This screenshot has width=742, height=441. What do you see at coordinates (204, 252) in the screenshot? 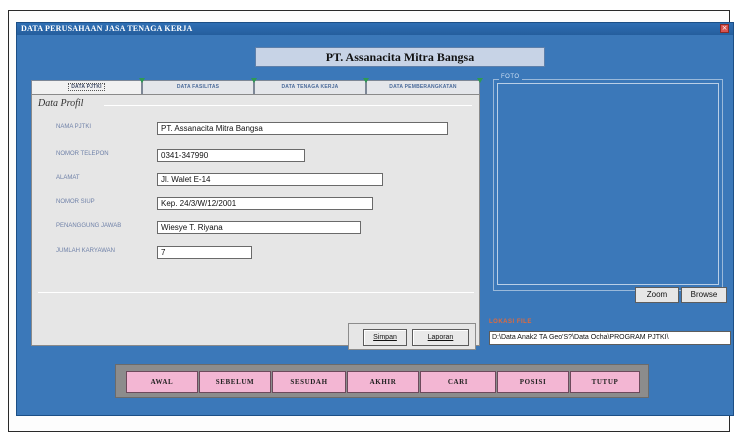
I see `jumlah-karyawan-field: 7` at bounding box center [204, 252].